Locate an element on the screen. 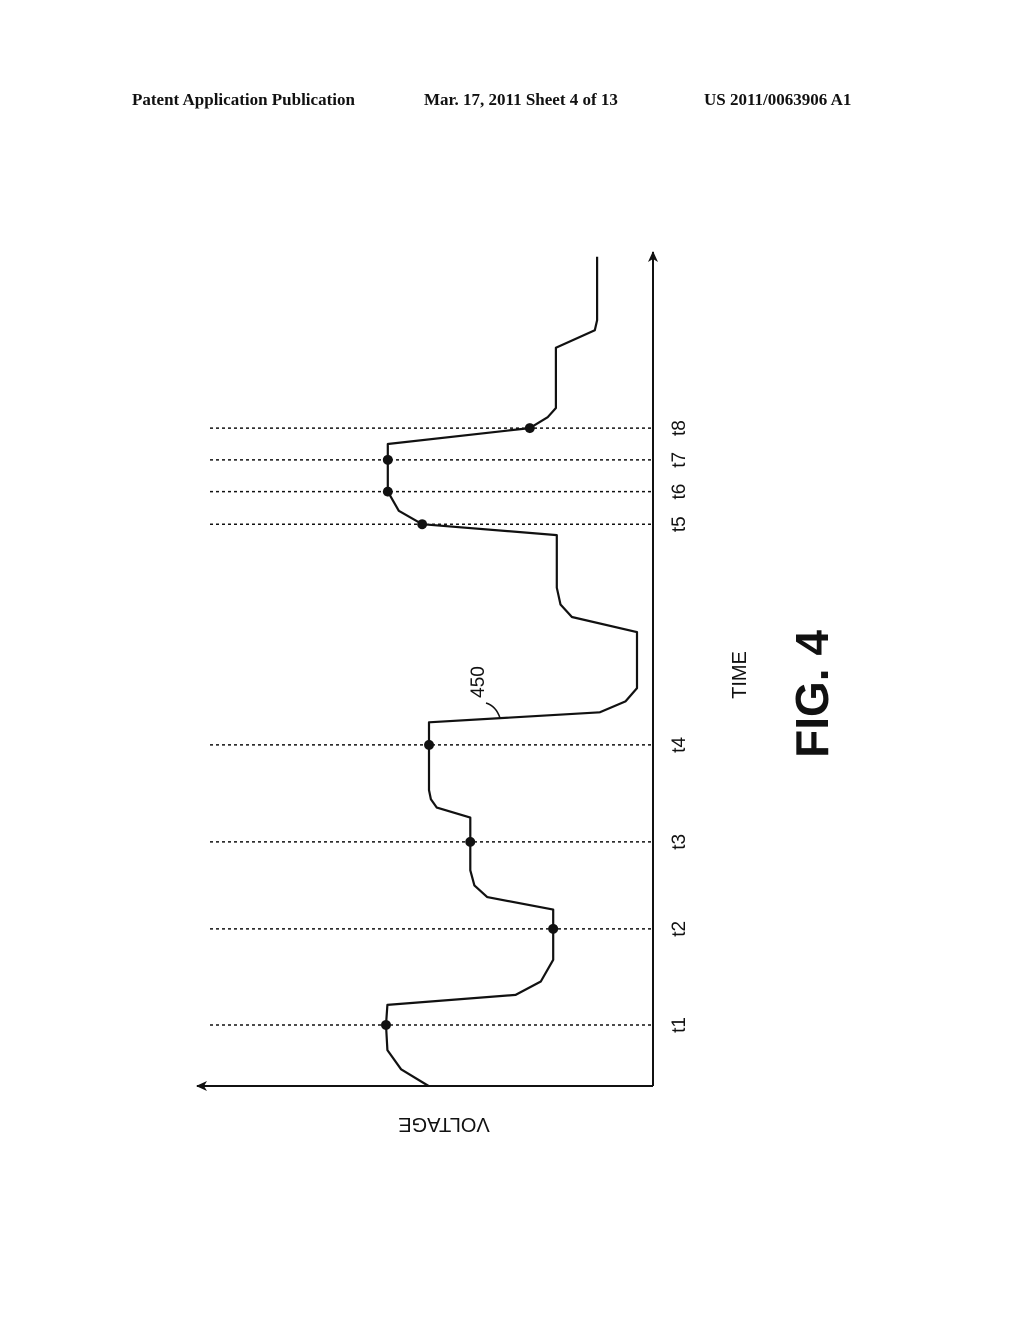 The height and width of the screenshot is (1320, 1024). marker-dot-t1 is located at coordinates (385, 1024).